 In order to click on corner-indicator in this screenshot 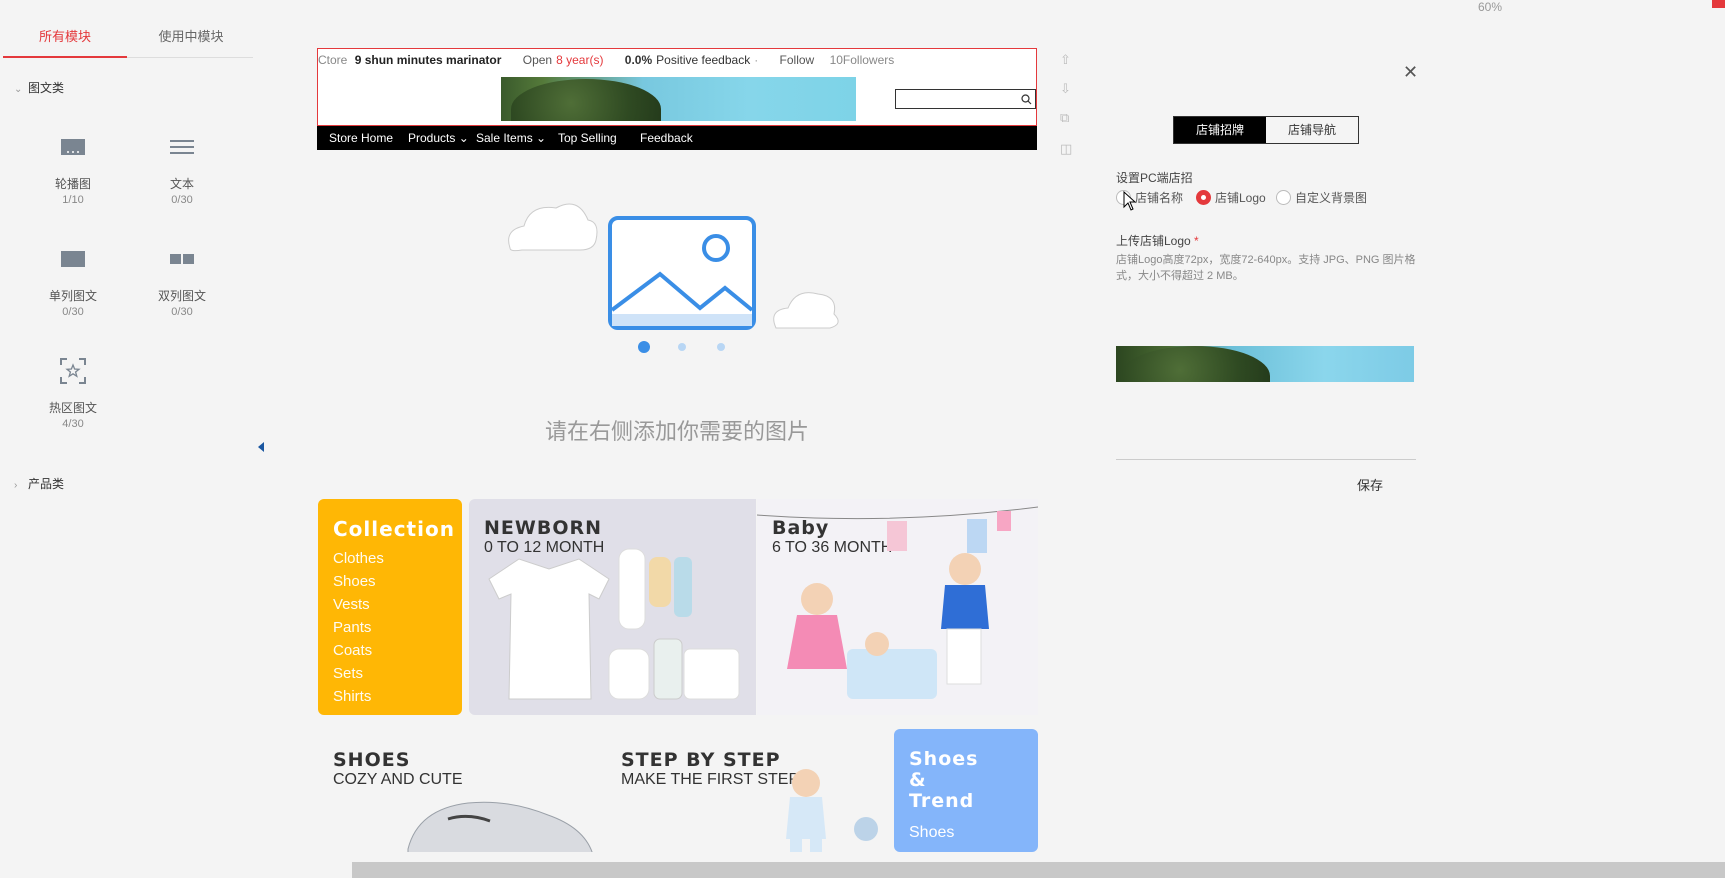, I will do `click(1718, 4)`.